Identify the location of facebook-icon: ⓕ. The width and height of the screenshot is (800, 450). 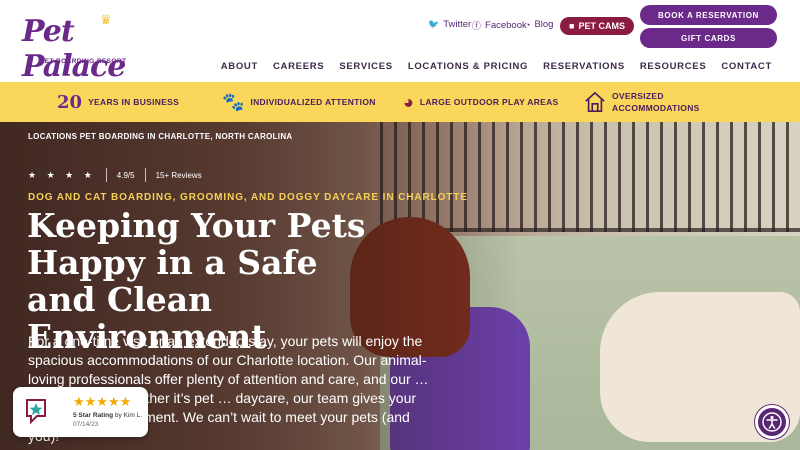
(477, 26).